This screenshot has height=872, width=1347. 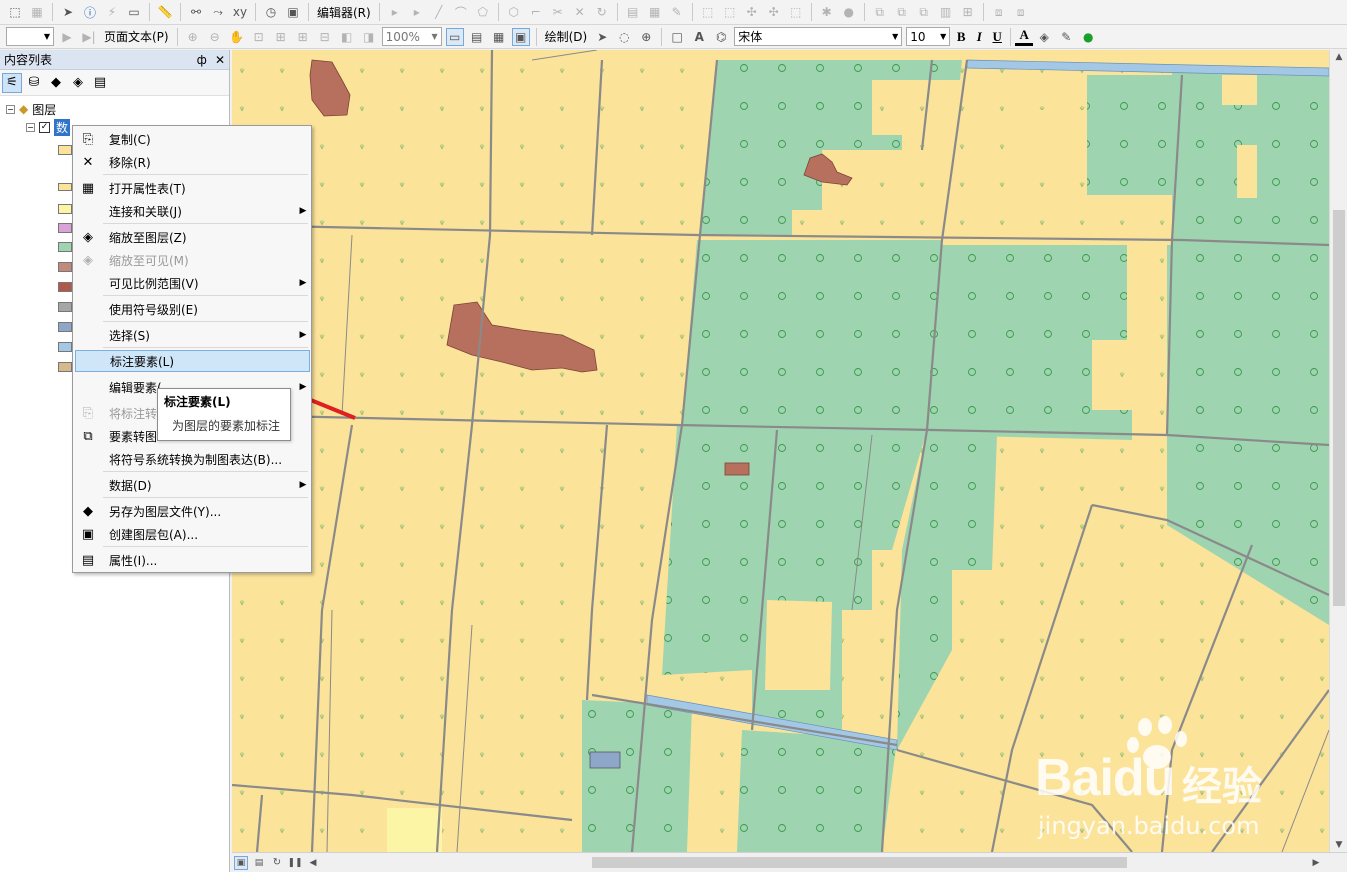 I want to click on html-popup-icon: ▭, so click(x=134, y=12).